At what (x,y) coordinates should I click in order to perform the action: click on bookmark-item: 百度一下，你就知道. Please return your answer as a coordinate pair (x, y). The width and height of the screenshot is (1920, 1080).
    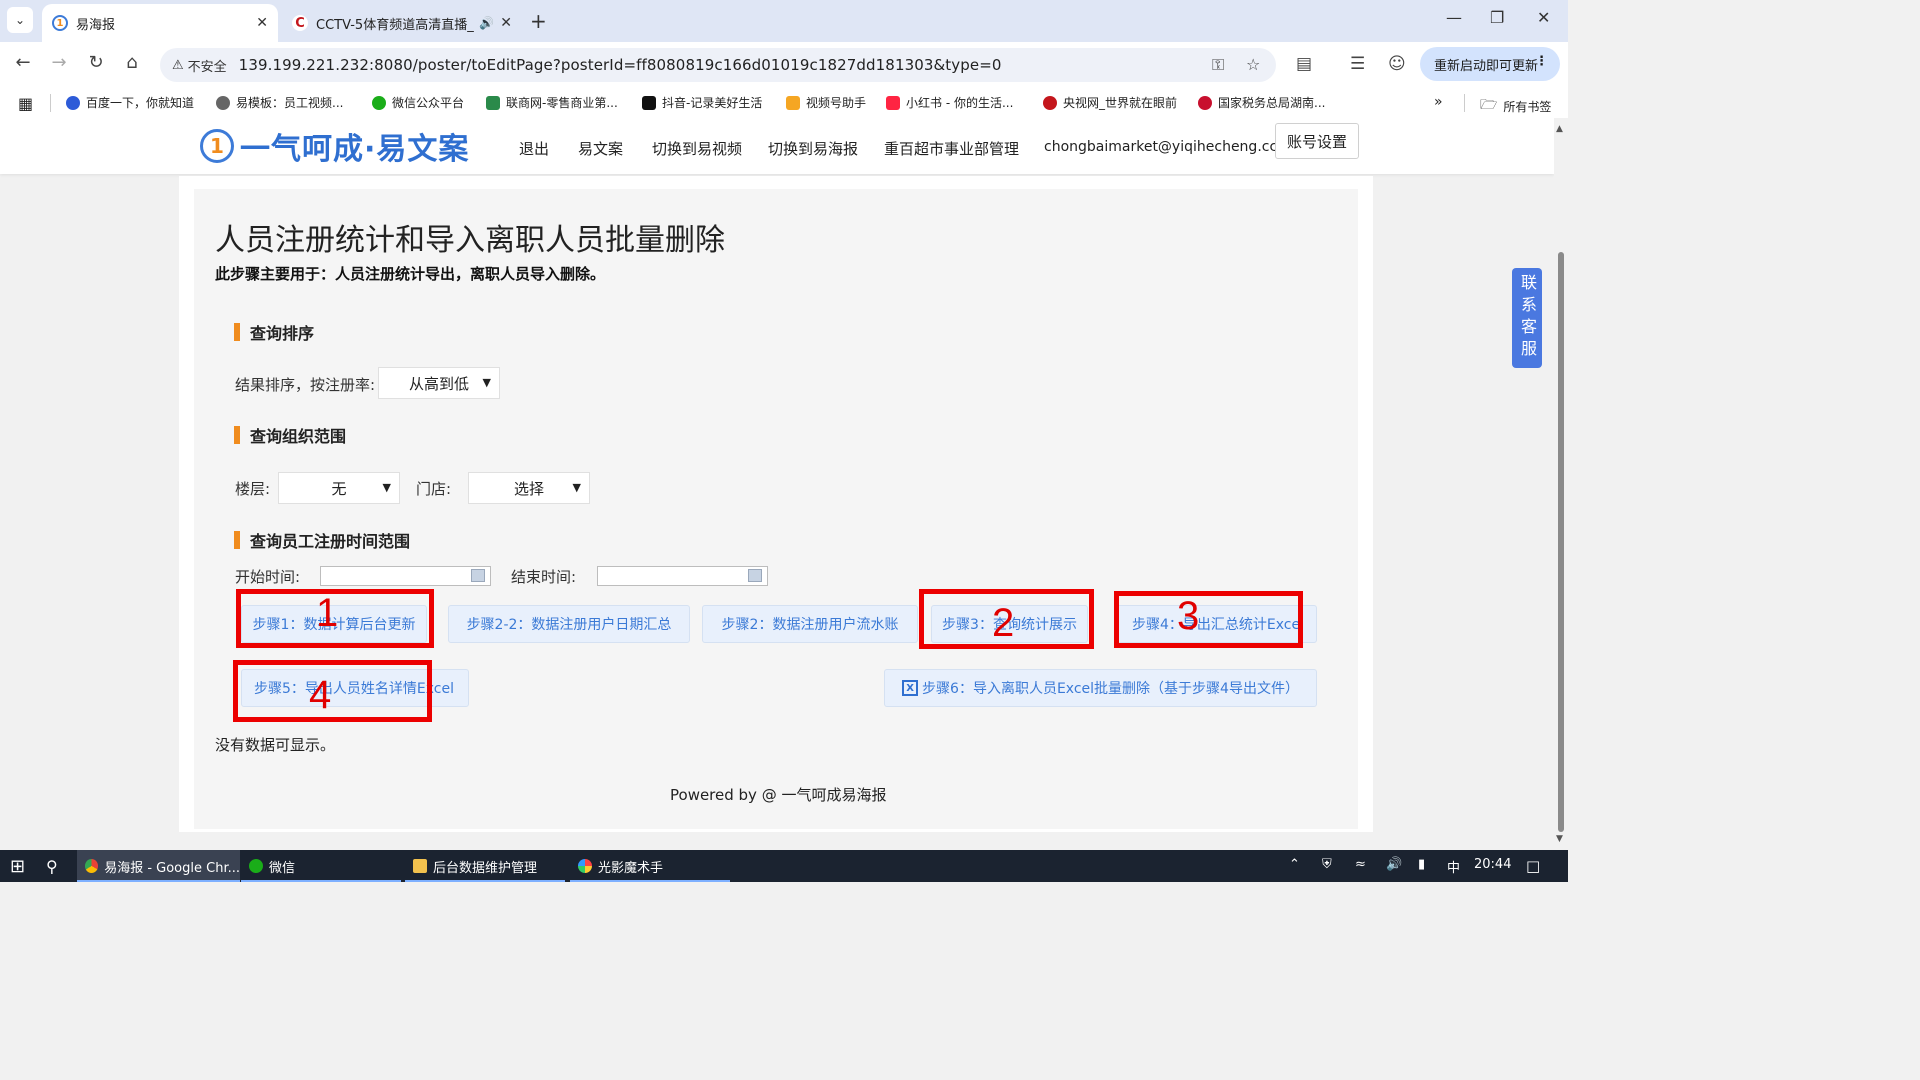
    Looking at the image, I should click on (130, 102).